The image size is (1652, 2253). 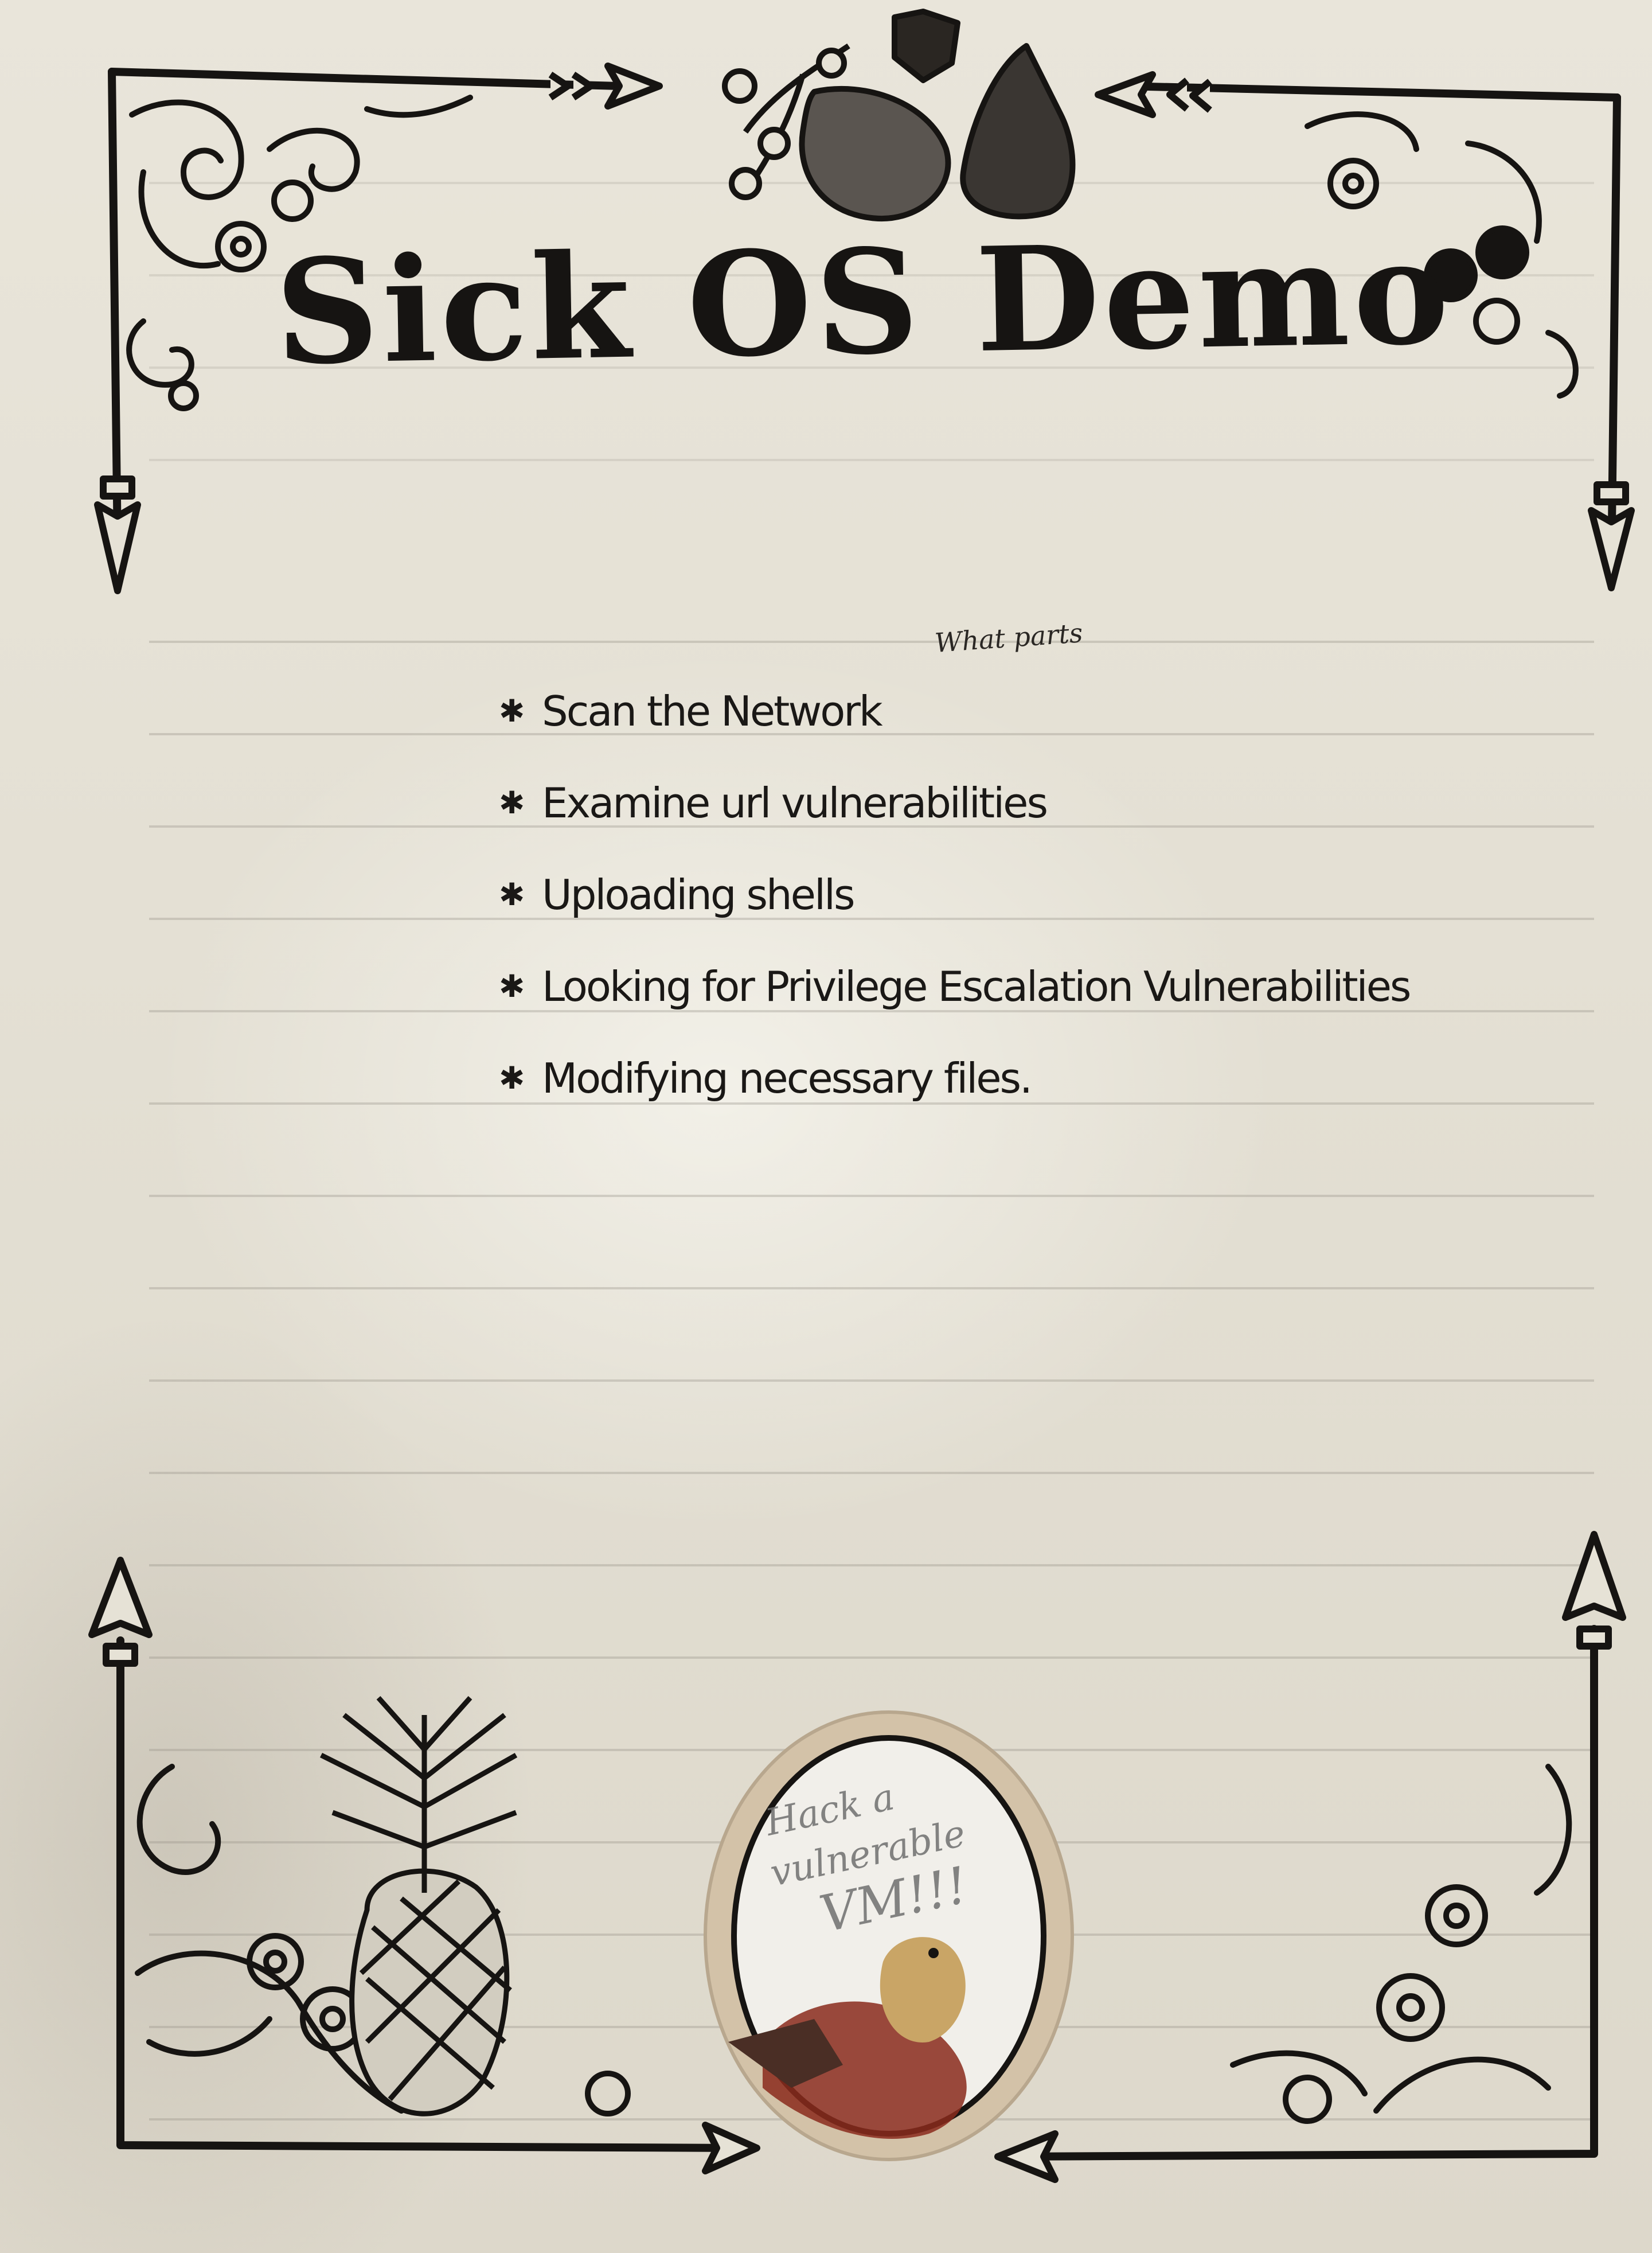 I want to click on left-top-spear-arrow-icon, so click(x=118, y=534).